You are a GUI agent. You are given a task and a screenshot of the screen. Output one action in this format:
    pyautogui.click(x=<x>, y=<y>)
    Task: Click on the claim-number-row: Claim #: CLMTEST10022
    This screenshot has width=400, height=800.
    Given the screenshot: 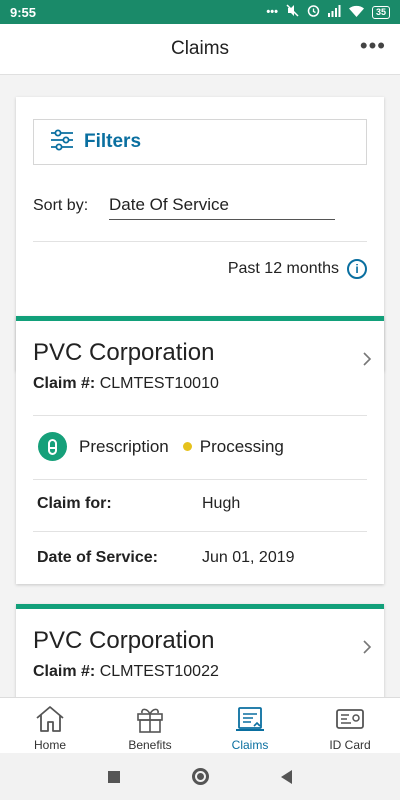 What is the action you would take?
    pyautogui.click(x=126, y=672)
    